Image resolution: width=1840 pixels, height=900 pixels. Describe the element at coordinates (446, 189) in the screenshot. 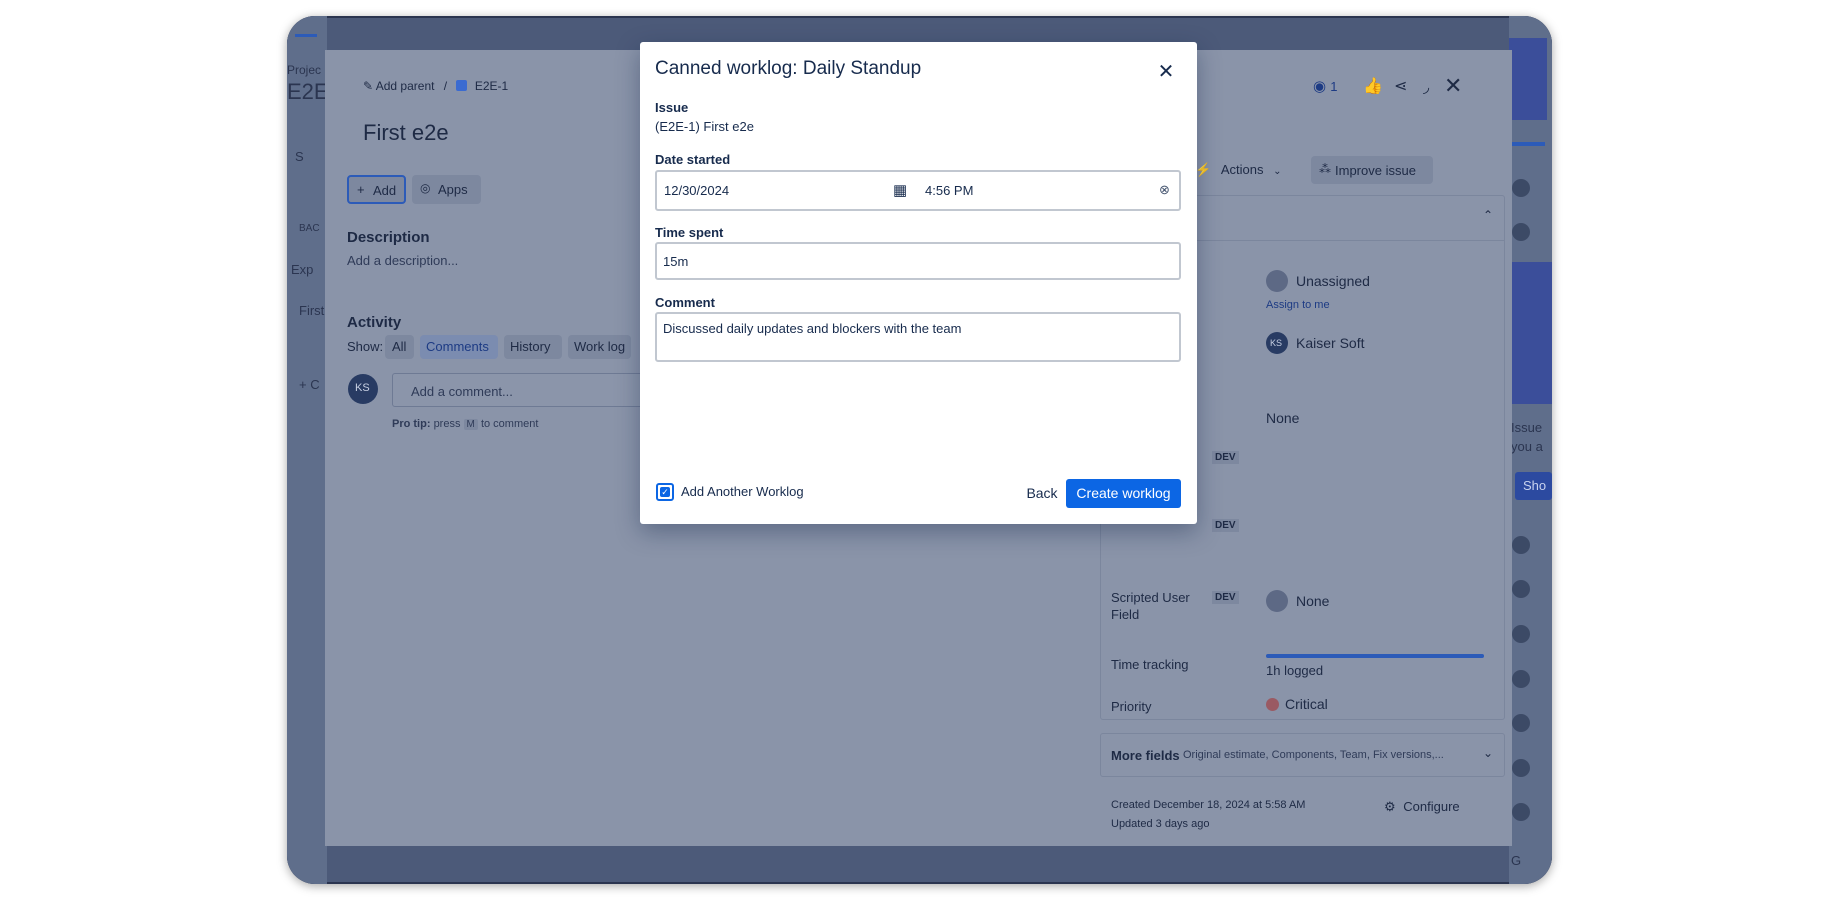

I see `apps-button: ◎ Apps` at that location.